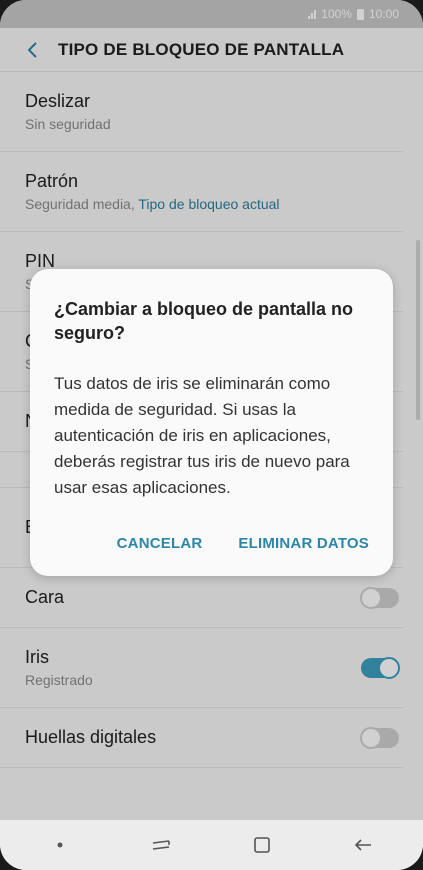  What do you see at coordinates (211, 845) in the screenshot?
I see `navigation-bar` at bounding box center [211, 845].